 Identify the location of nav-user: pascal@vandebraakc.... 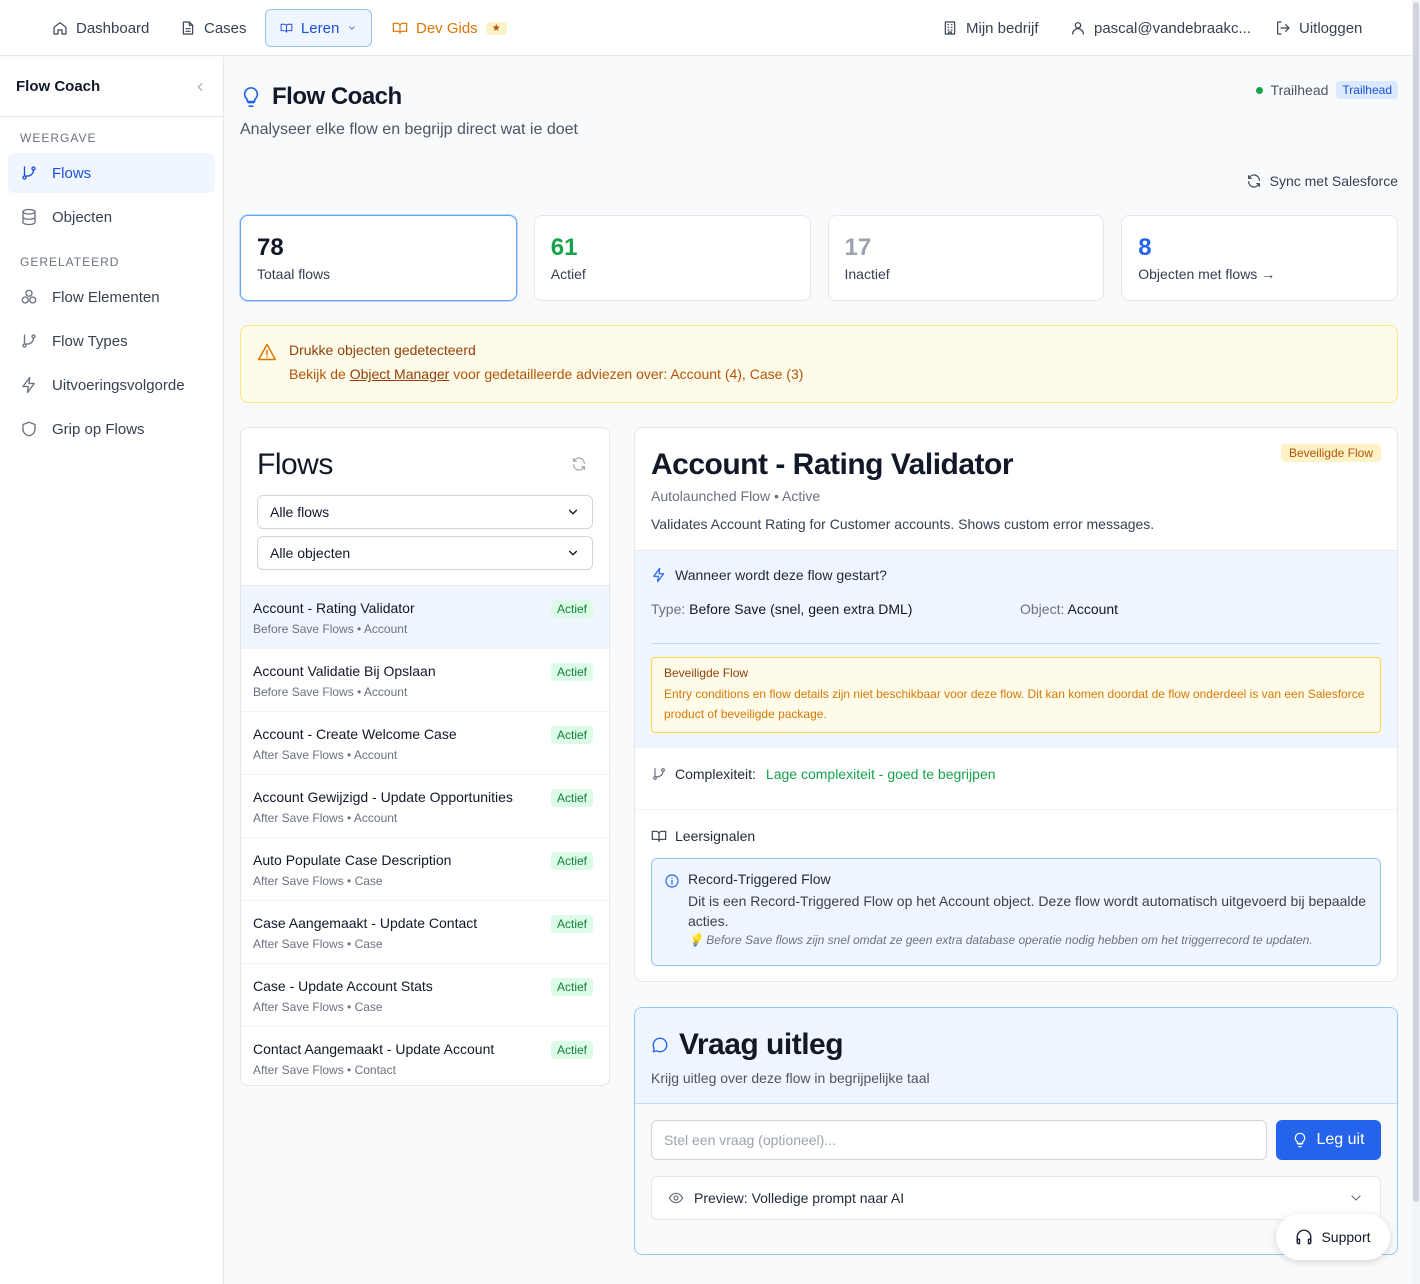
(1160, 28).